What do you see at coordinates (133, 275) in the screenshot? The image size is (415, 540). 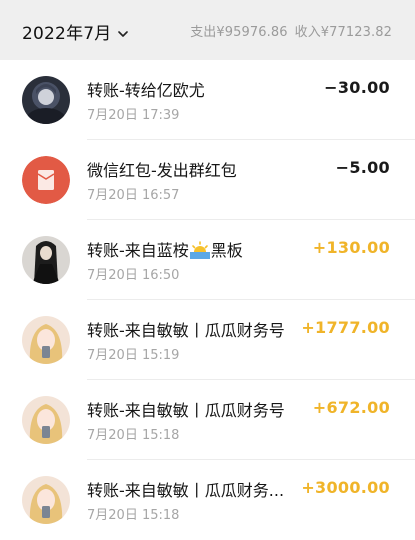 I see `transaction-time: 7月20日 16:50` at bounding box center [133, 275].